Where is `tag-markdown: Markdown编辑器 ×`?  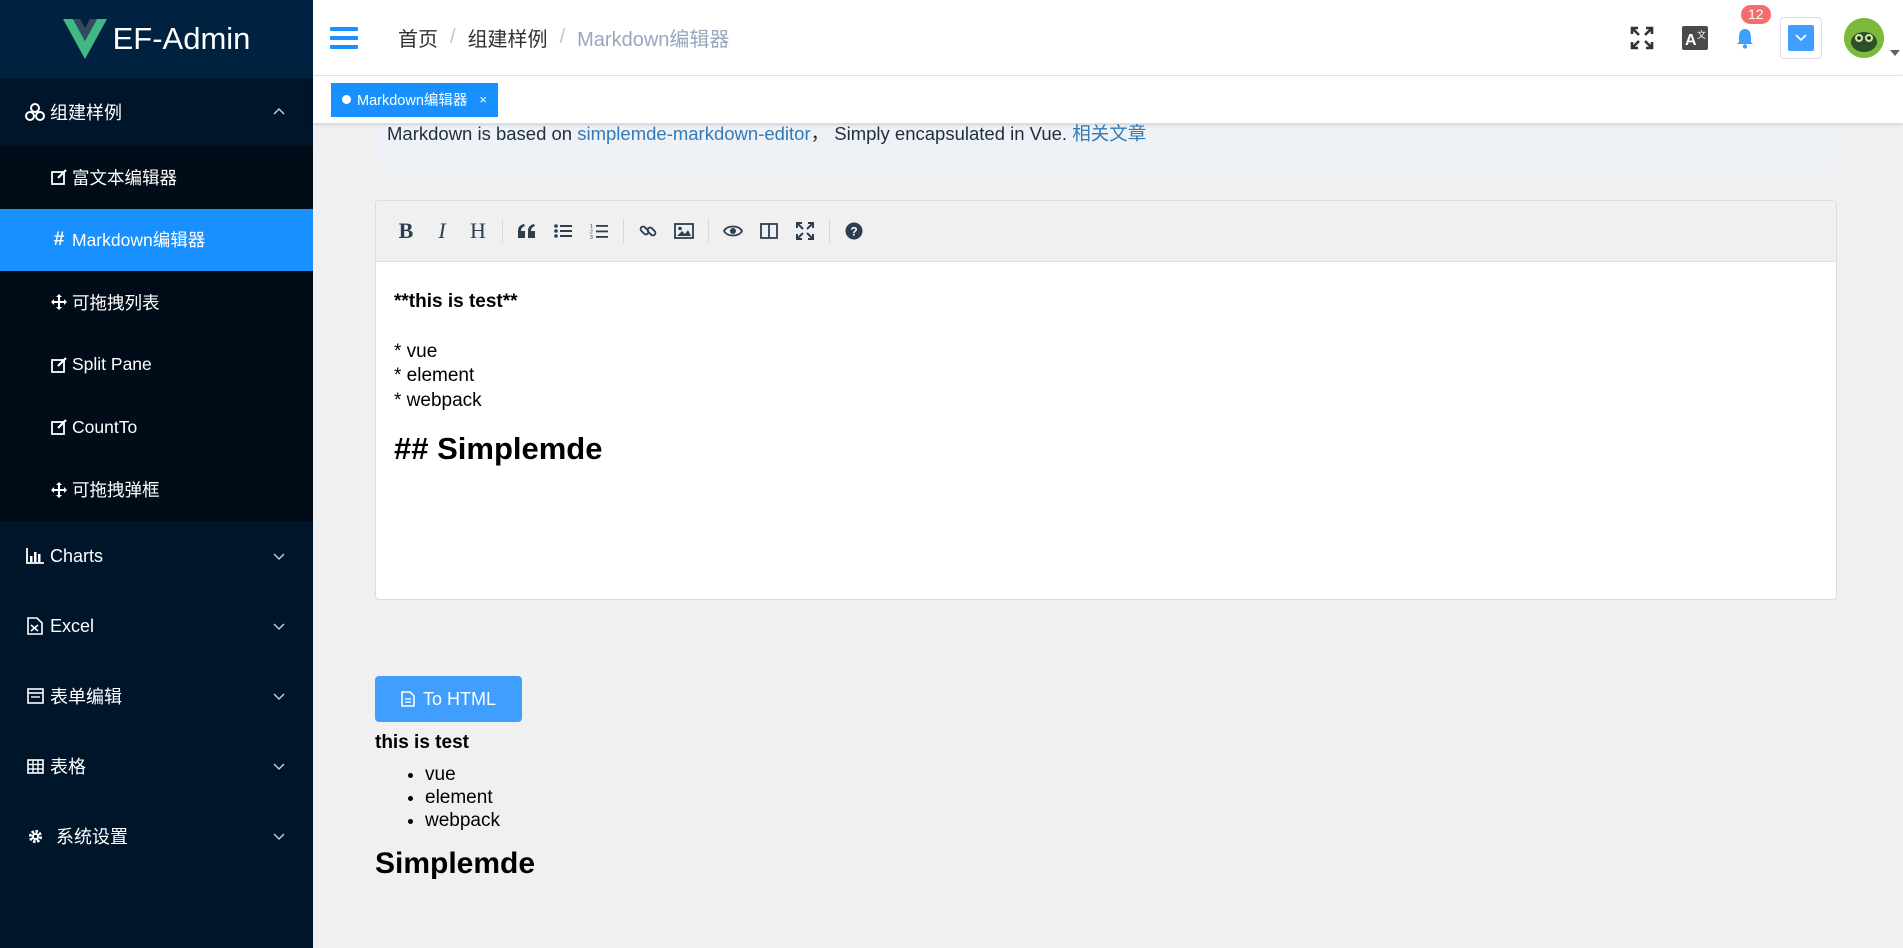
tag-markdown: Markdown编辑器 × is located at coordinates (414, 99).